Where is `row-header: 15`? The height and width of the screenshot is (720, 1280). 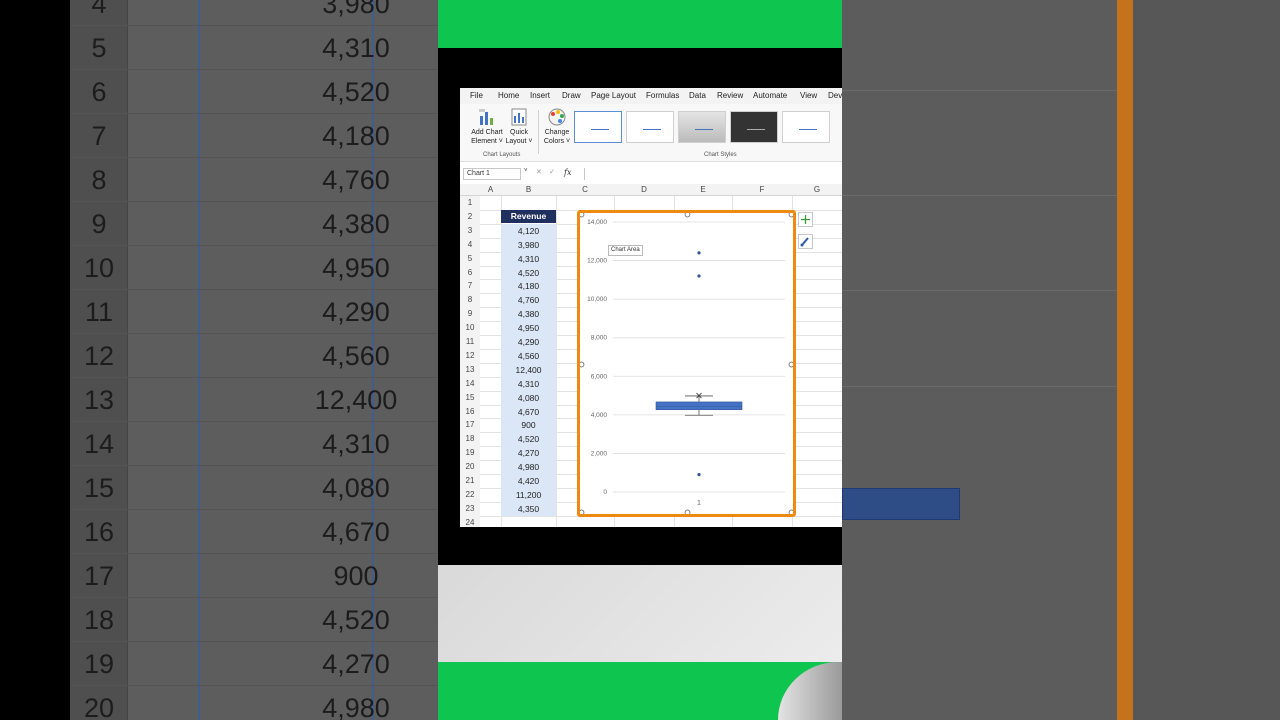 row-header: 15 is located at coordinates (470, 397).